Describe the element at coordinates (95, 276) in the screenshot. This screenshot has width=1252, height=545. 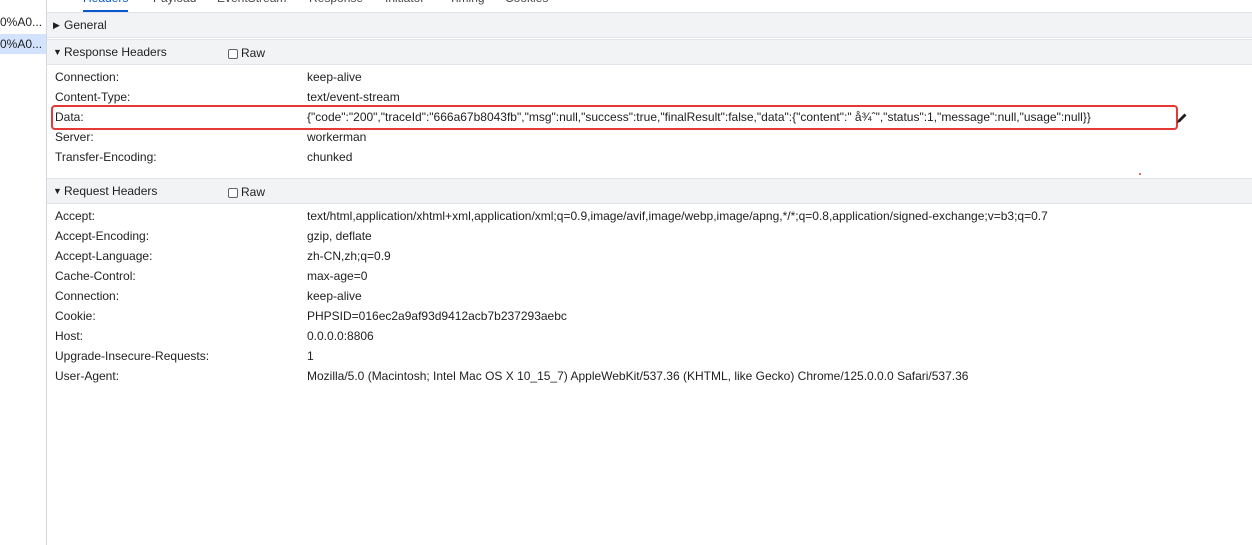
I see `header-name: Cache-Control:` at that location.